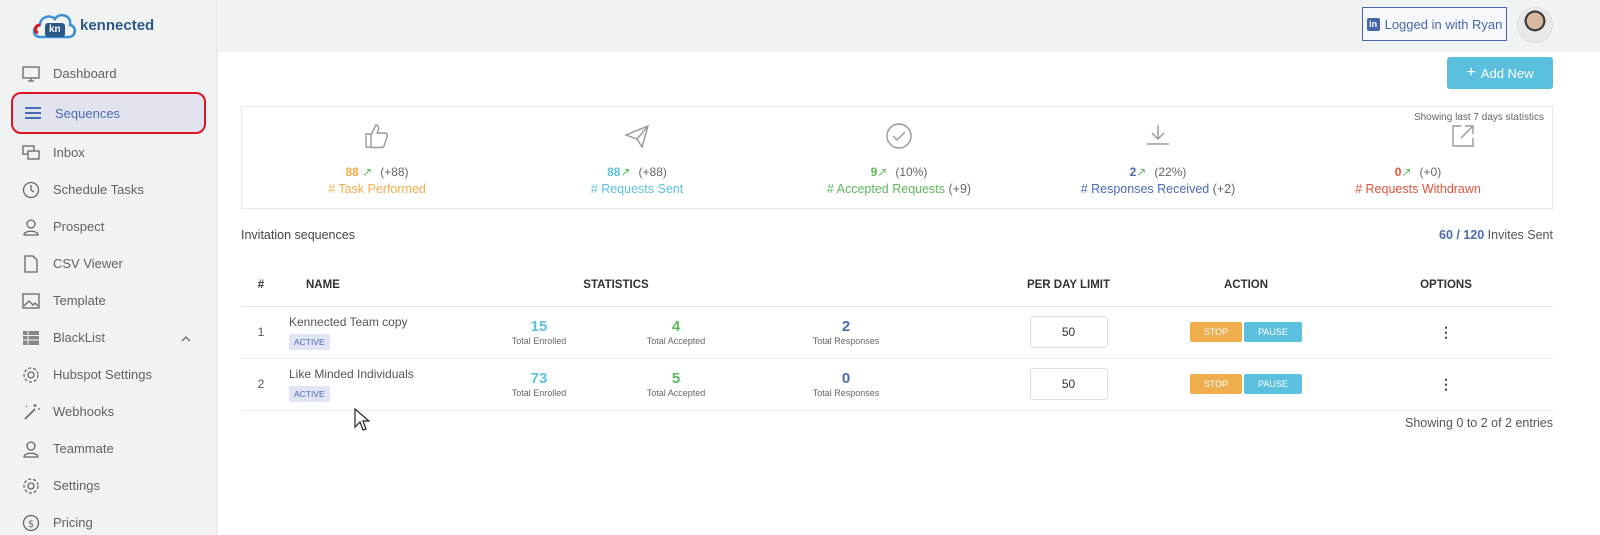  I want to click on row-spacer, so click(1539, 384).